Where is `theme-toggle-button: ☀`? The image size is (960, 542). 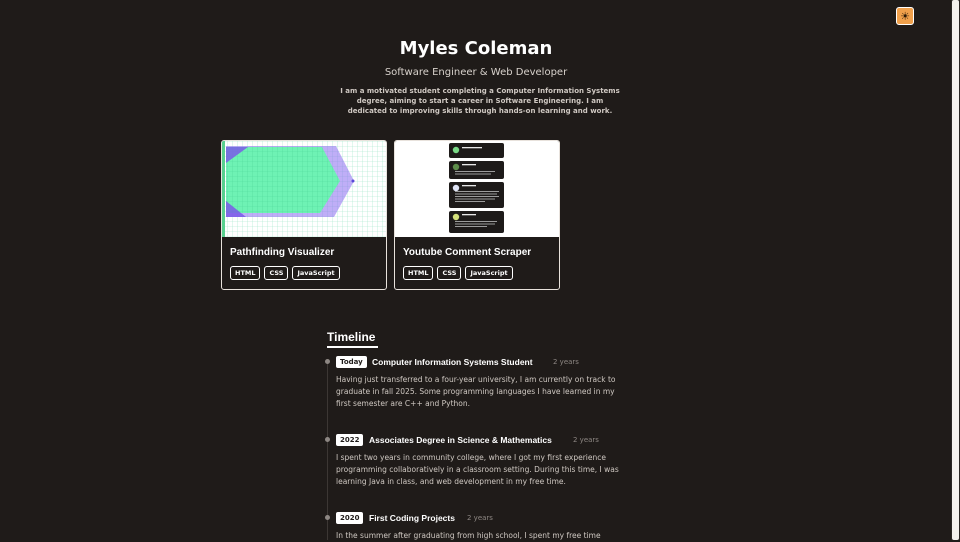
theme-toggle-button: ☀ is located at coordinates (905, 16).